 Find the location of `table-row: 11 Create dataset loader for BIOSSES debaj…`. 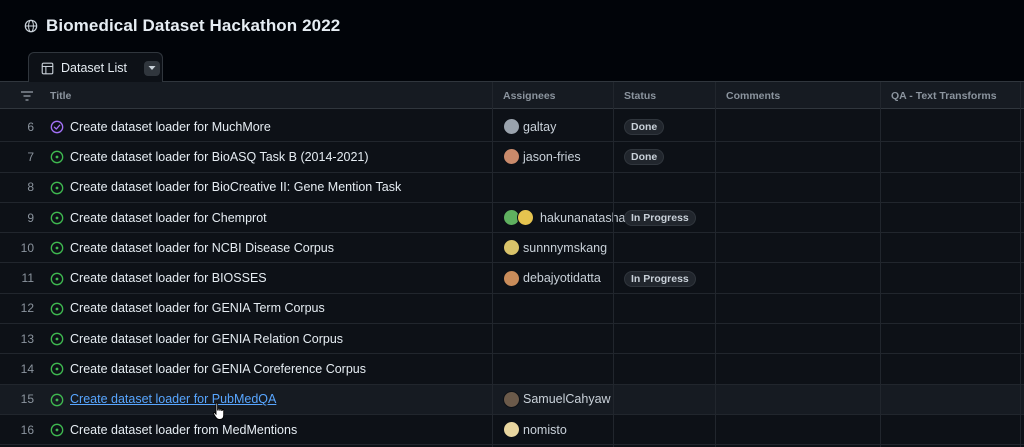

table-row: 11 Create dataset loader for BIOSSES debaj… is located at coordinates (512, 279).